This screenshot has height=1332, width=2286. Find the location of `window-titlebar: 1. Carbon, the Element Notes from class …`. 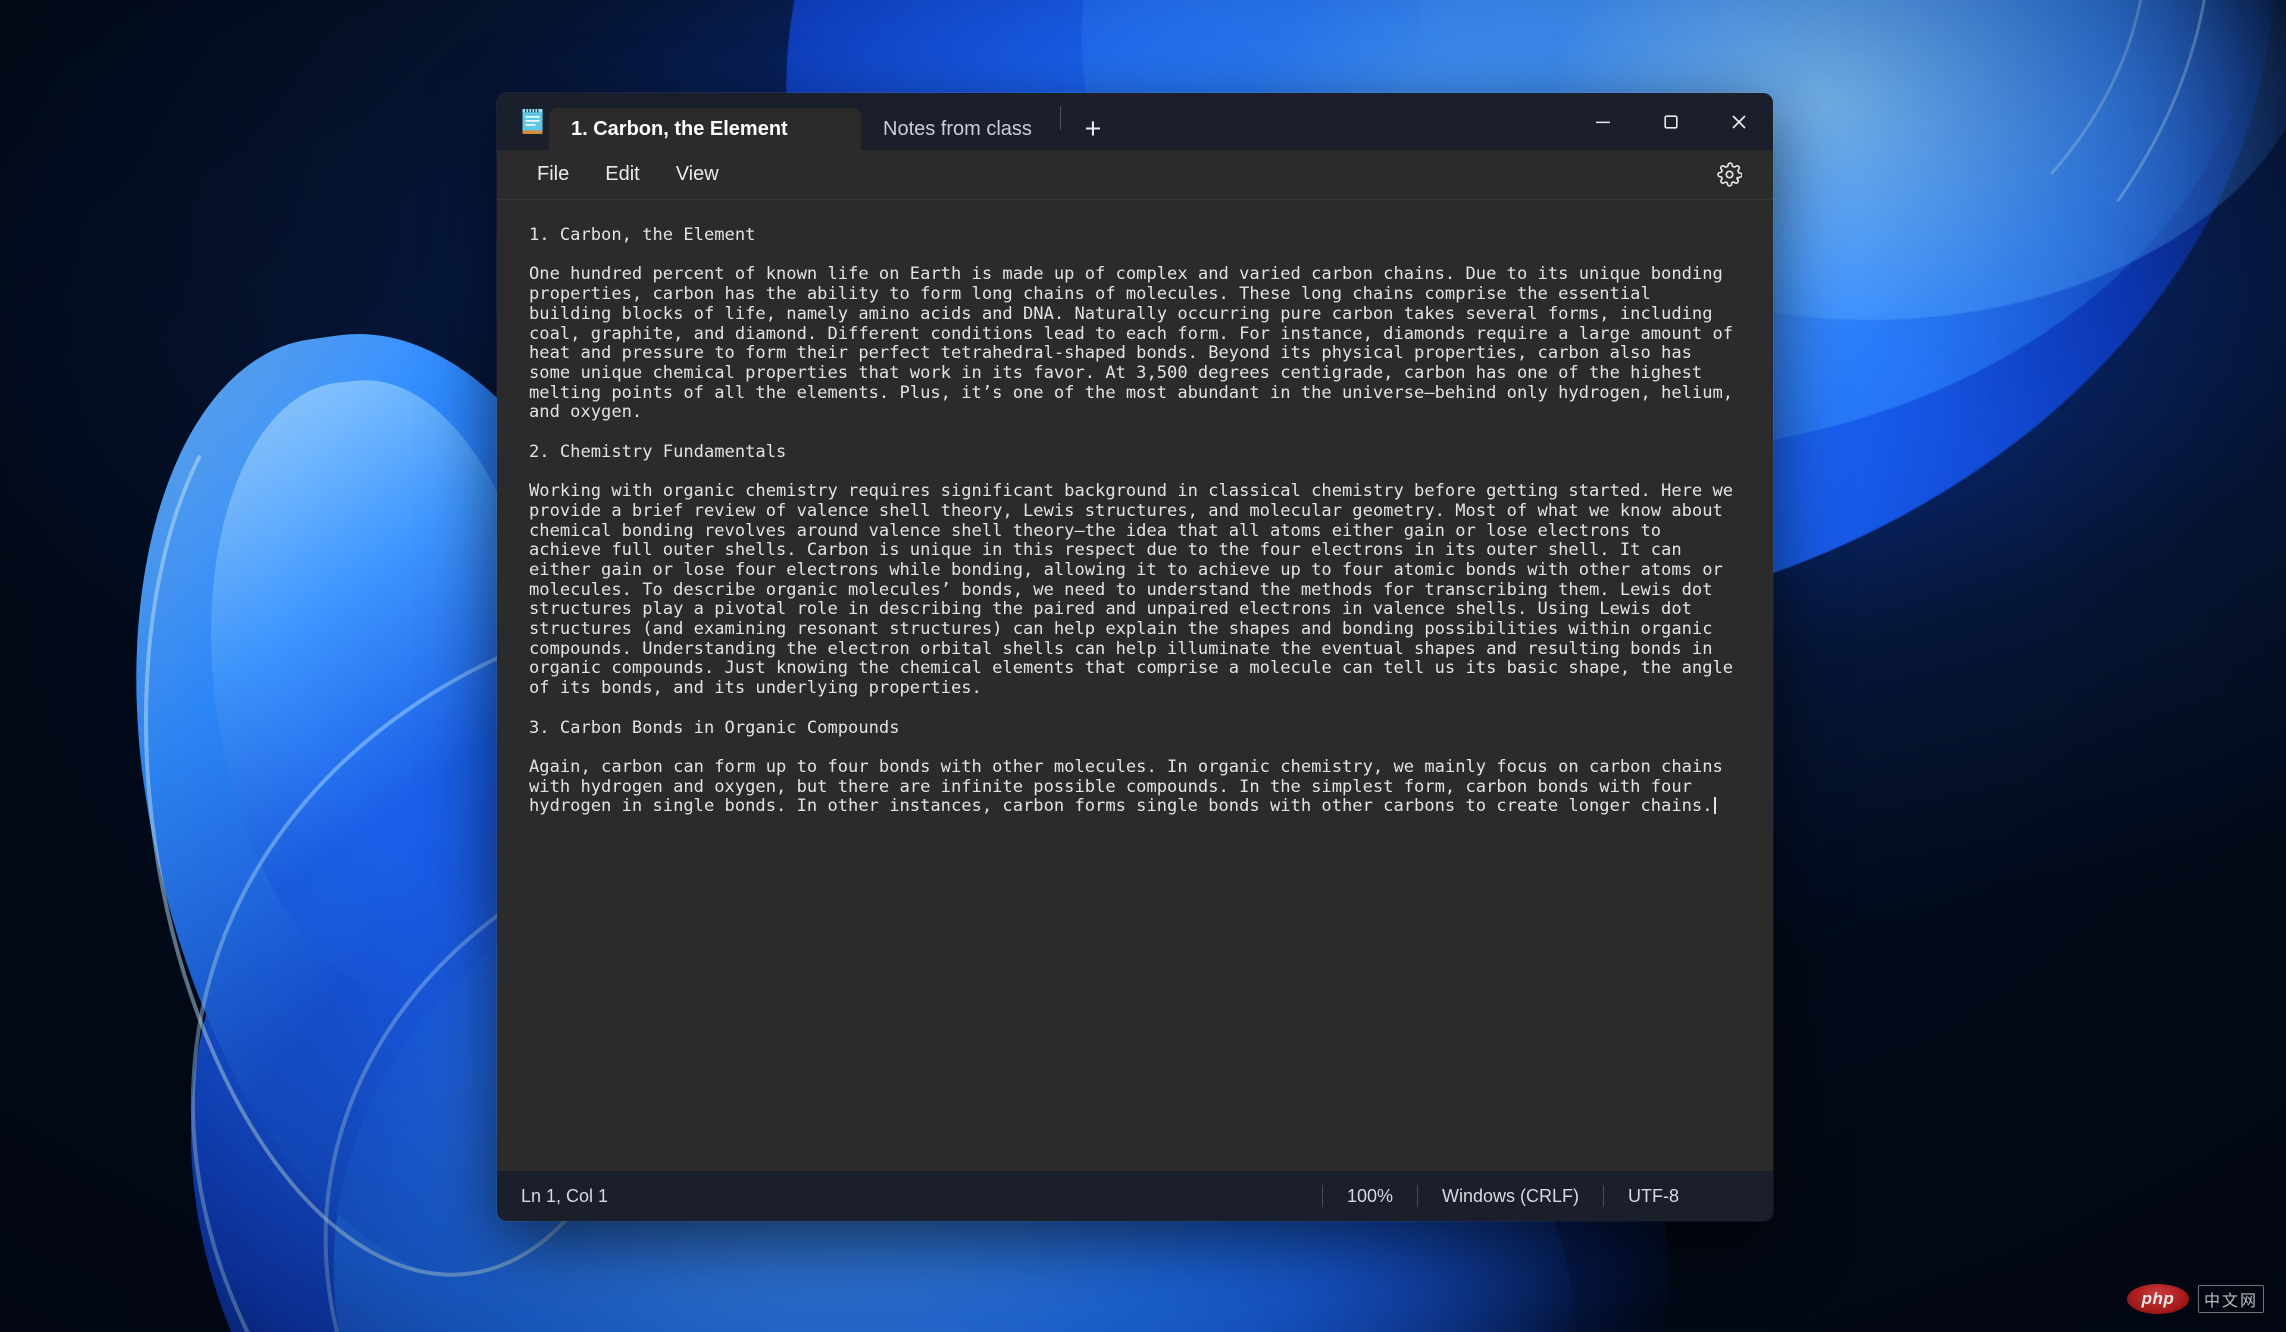

window-titlebar: 1. Carbon, the Element Notes from class … is located at coordinates (1135, 121).